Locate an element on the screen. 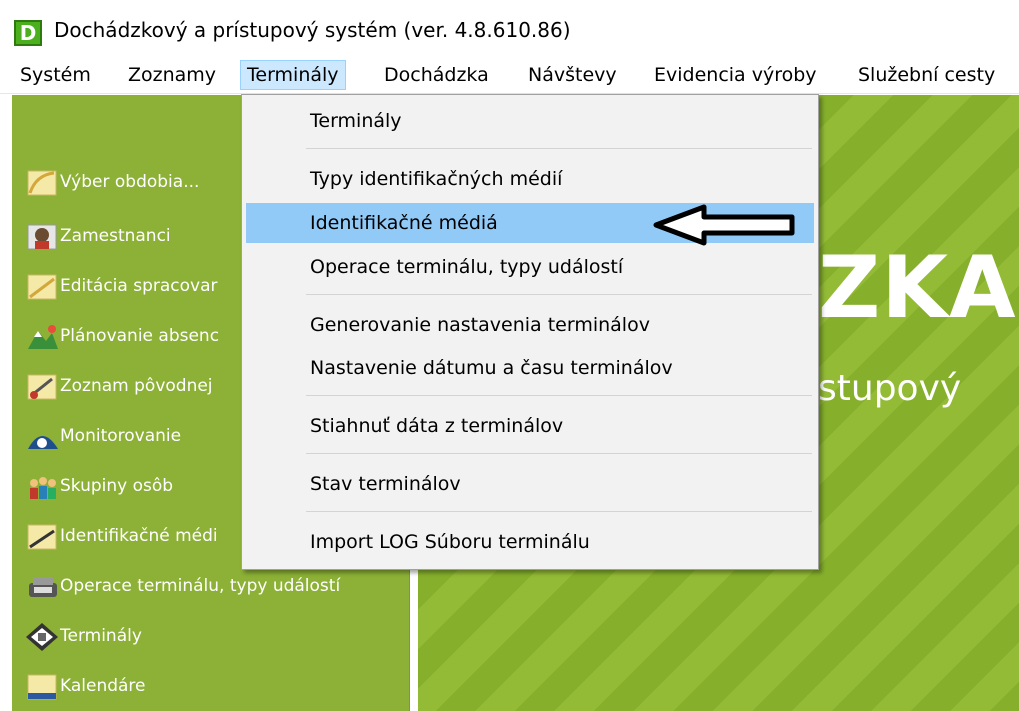 The width and height of the screenshot is (1019, 711). monitoring-icon is located at coordinates (43, 436).